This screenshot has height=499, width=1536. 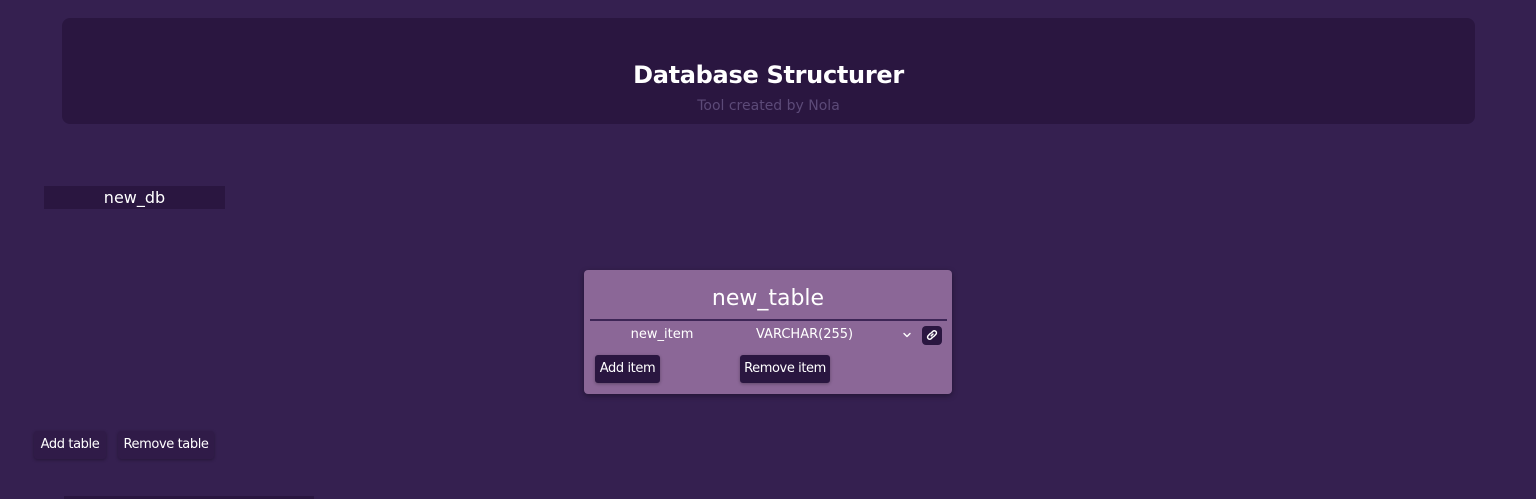 I want to click on remove-item-button: Remove item, so click(x=785, y=369).